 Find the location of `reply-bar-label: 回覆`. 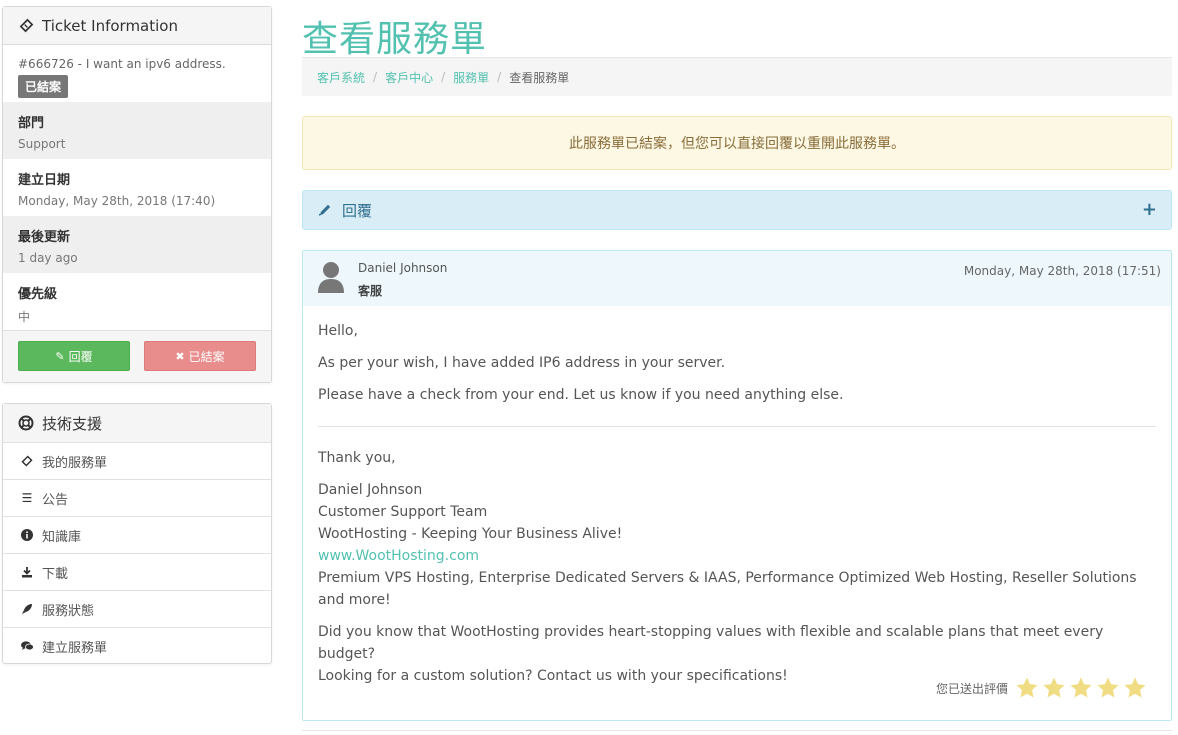

reply-bar-label: 回覆 is located at coordinates (357, 210).